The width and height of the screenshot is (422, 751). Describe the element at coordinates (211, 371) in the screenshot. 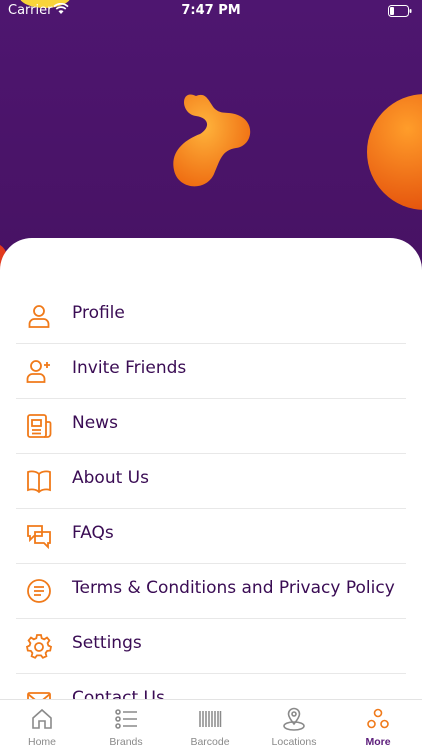

I see `menu-item-invite-friends: Invite Friends` at that location.